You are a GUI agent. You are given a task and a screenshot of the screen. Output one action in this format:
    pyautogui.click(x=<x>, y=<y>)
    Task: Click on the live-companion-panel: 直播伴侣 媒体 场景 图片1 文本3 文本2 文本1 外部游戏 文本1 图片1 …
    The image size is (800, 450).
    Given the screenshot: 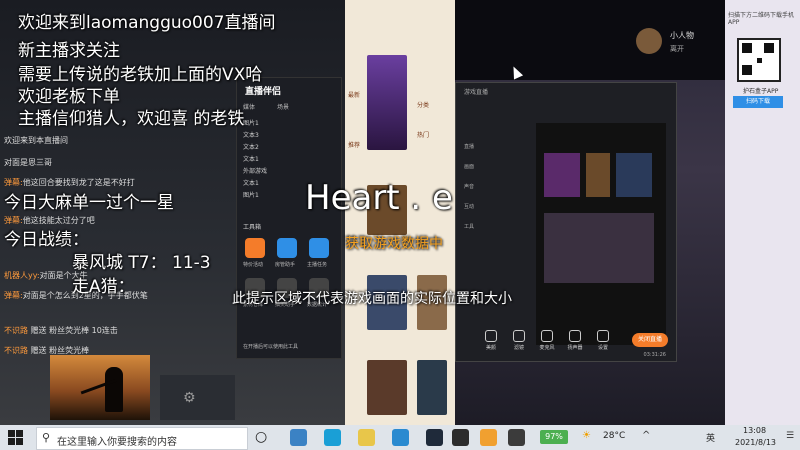 What is the action you would take?
    pyautogui.click(x=289, y=218)
    